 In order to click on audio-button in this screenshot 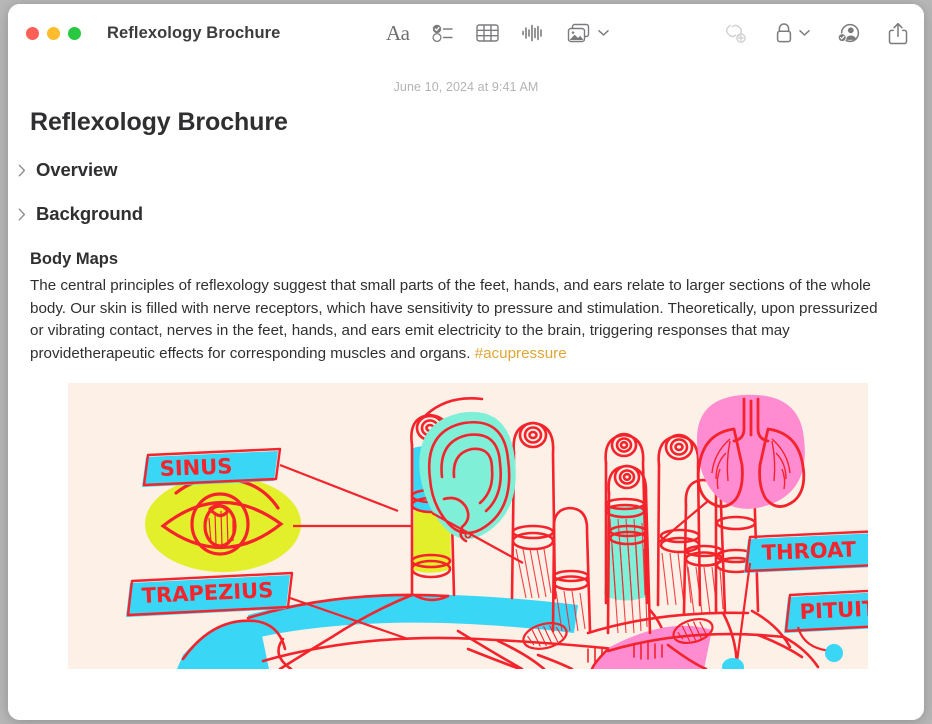, I will do `click(533, 33)`.